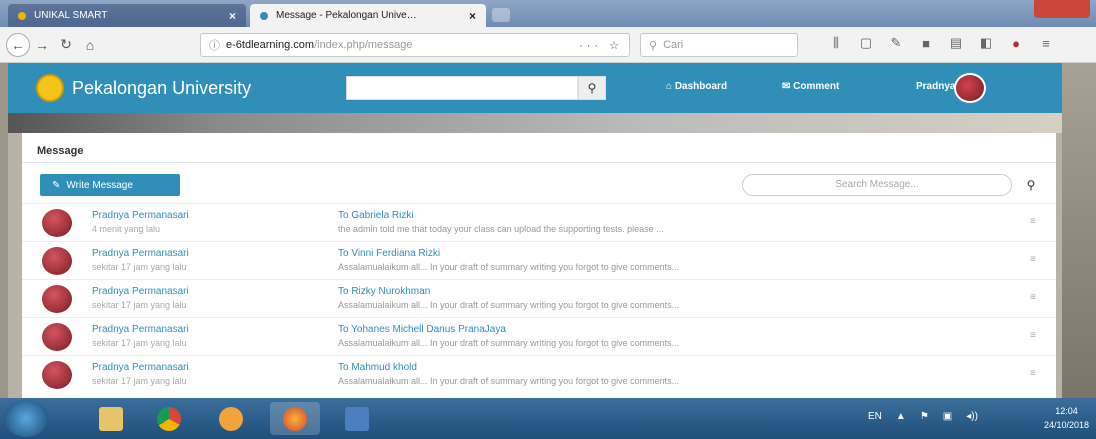 This screenshot has width=1096, height=439. What do you see at coordinates (956, 43) in the screenshot?
I see `extension-icon: ▤` at bounding box center [956, 43].